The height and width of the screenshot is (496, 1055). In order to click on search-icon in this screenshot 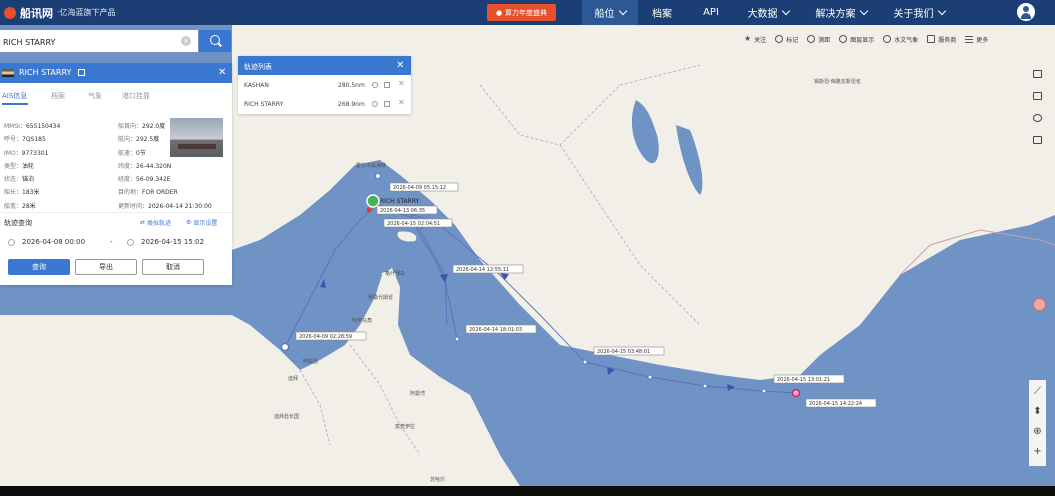, I will do `click(215, 40)`.